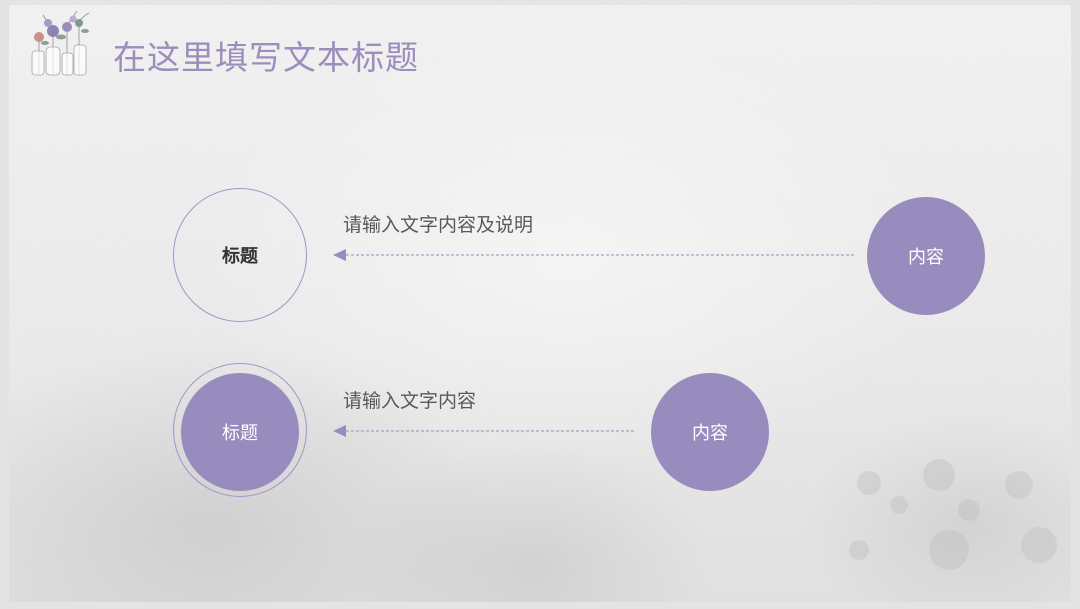  I want to click on title-circle-filled: 标题, so click(240, 432).